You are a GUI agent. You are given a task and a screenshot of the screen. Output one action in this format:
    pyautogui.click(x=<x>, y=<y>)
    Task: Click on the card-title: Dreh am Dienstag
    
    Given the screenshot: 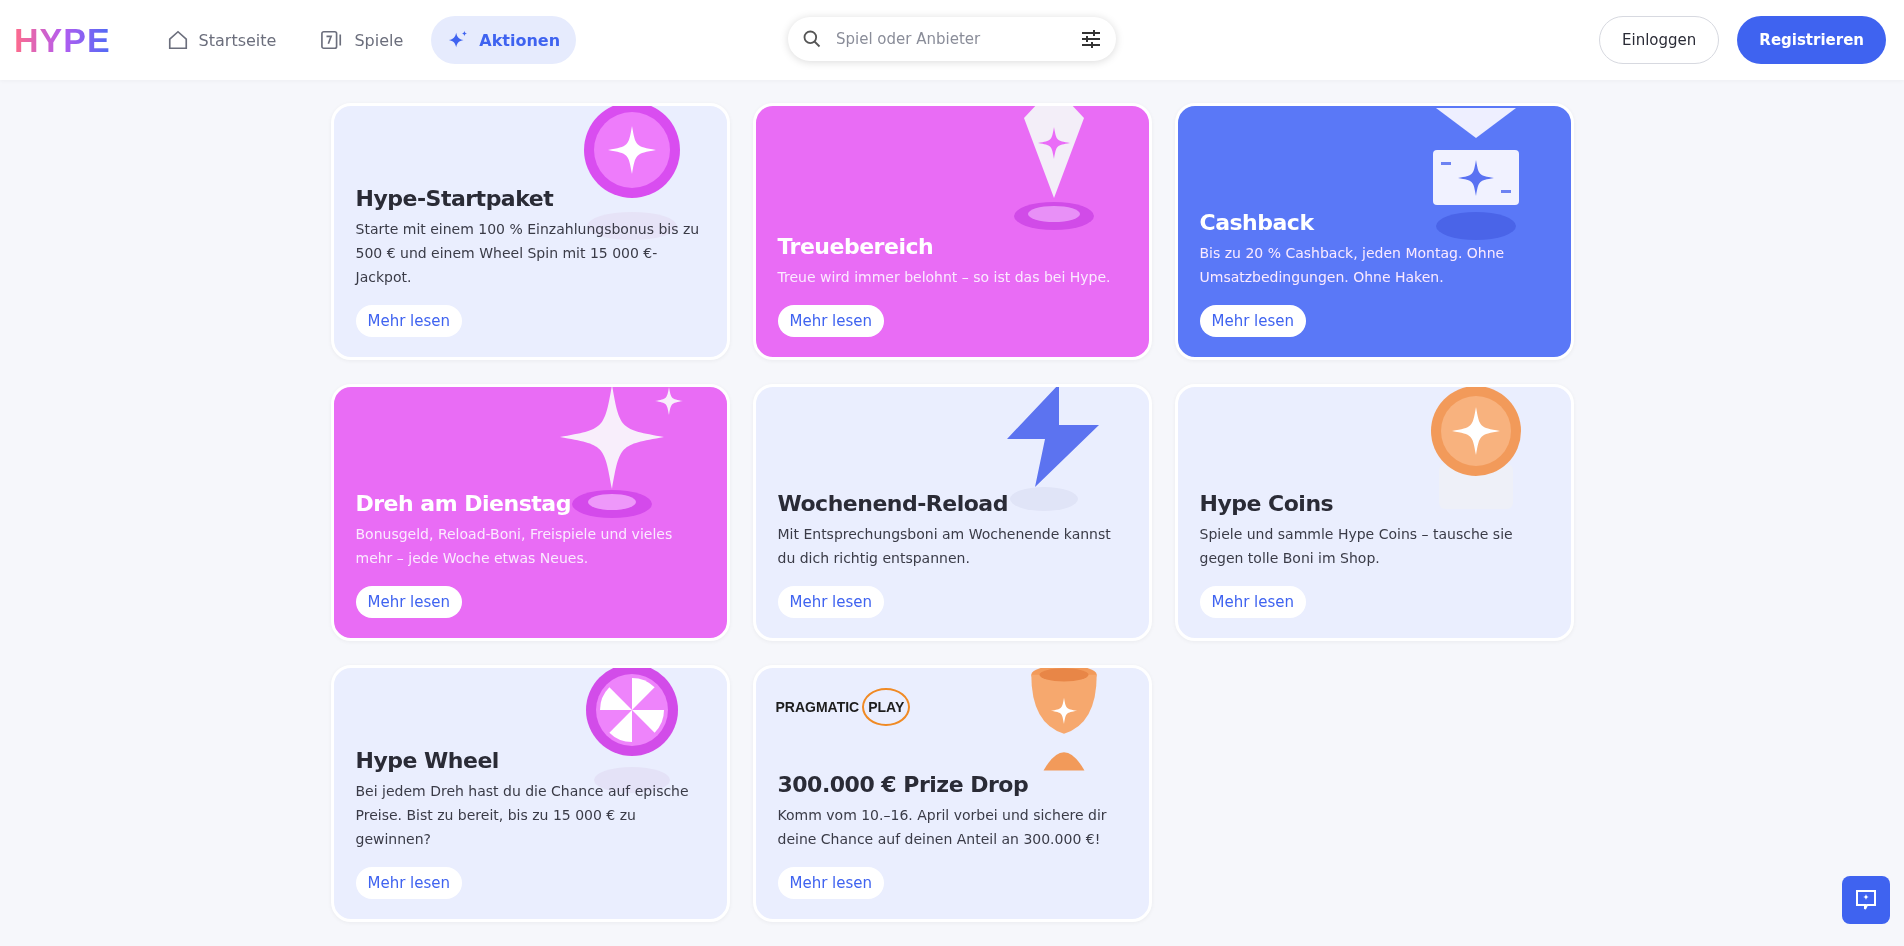 What is the action you would take?
    pyautogui.click(x=463, y=503)
    